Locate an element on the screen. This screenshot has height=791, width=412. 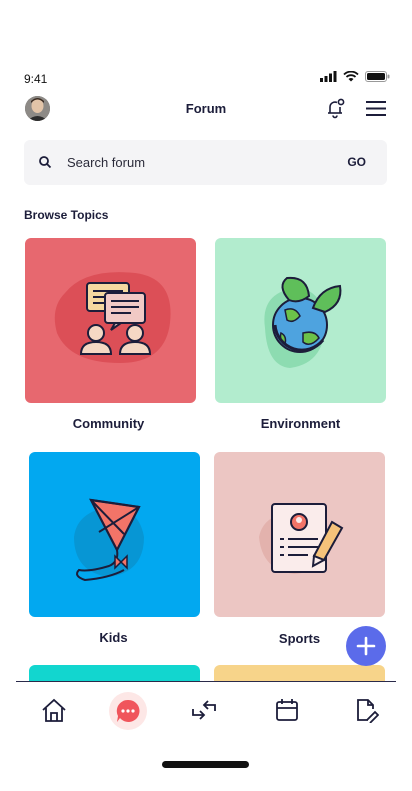
topic-card-kids is located at coordinates (114, 534).